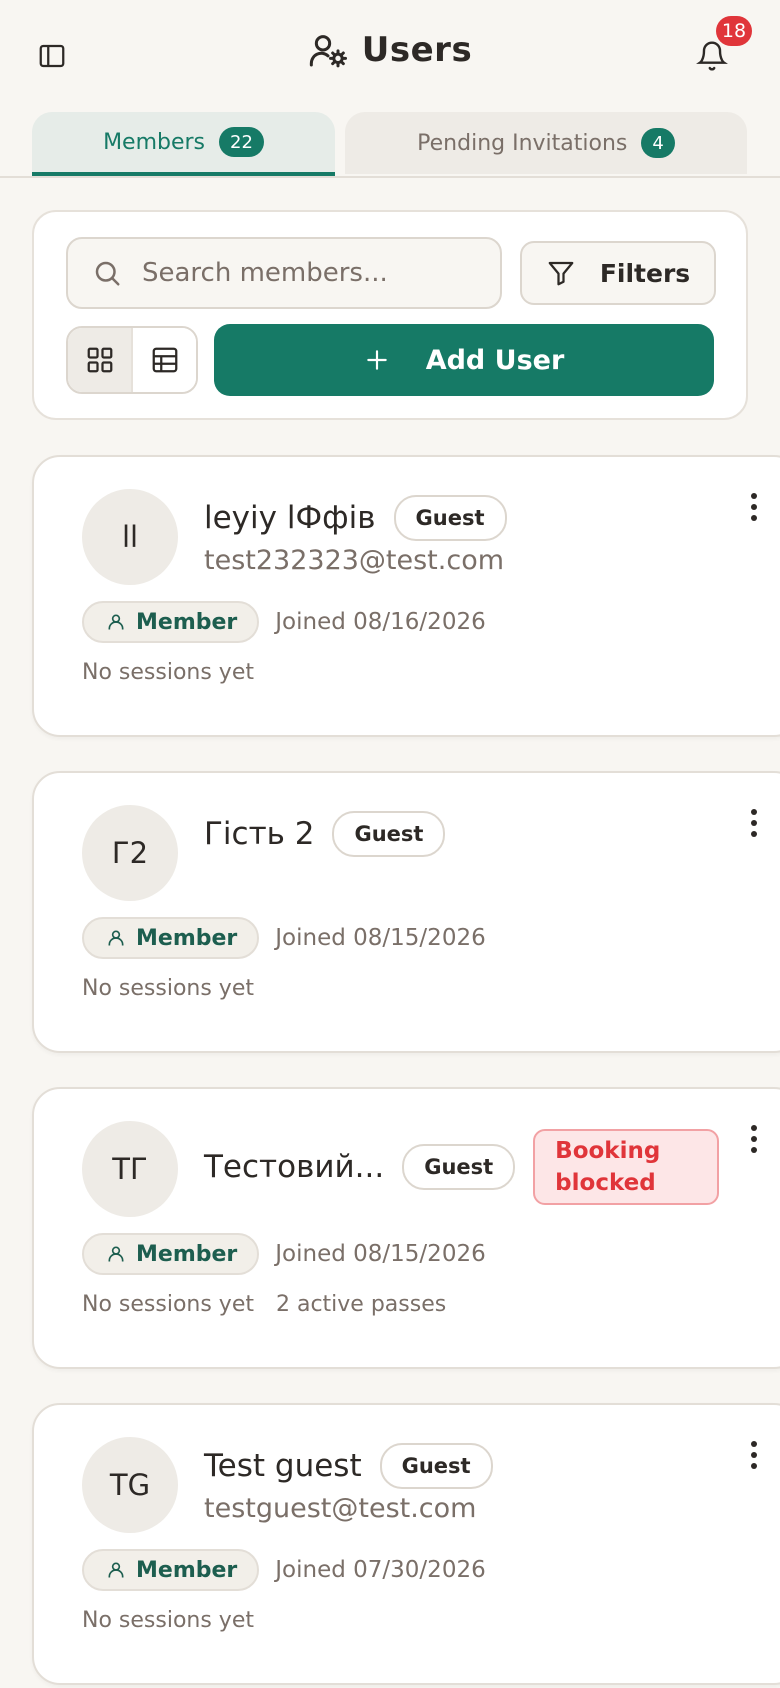  I want to click on plus-icon, so click(376, 360).